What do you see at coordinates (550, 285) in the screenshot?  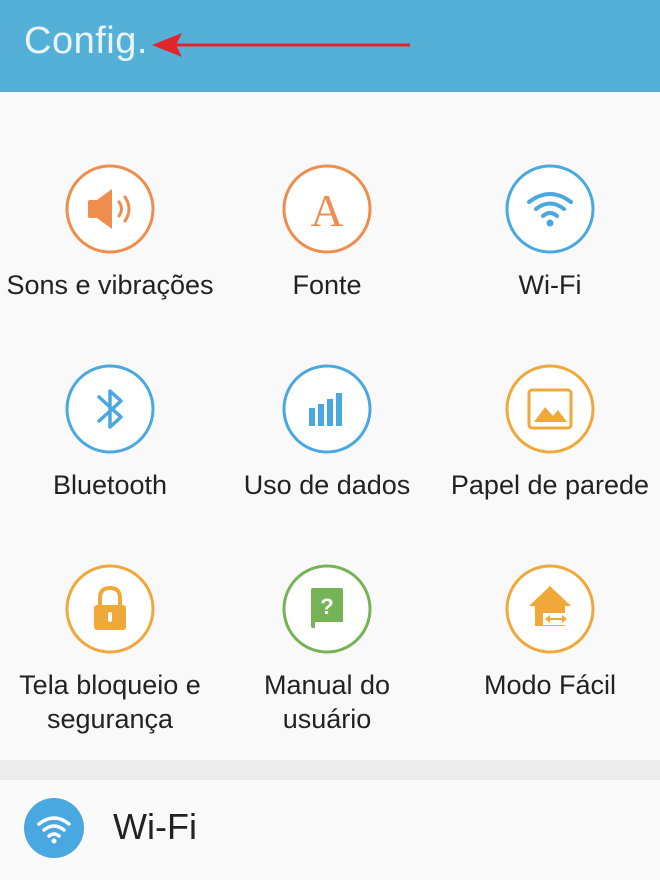 I see `tile-label: Wi-Fi` at bounding box center [550, 285].